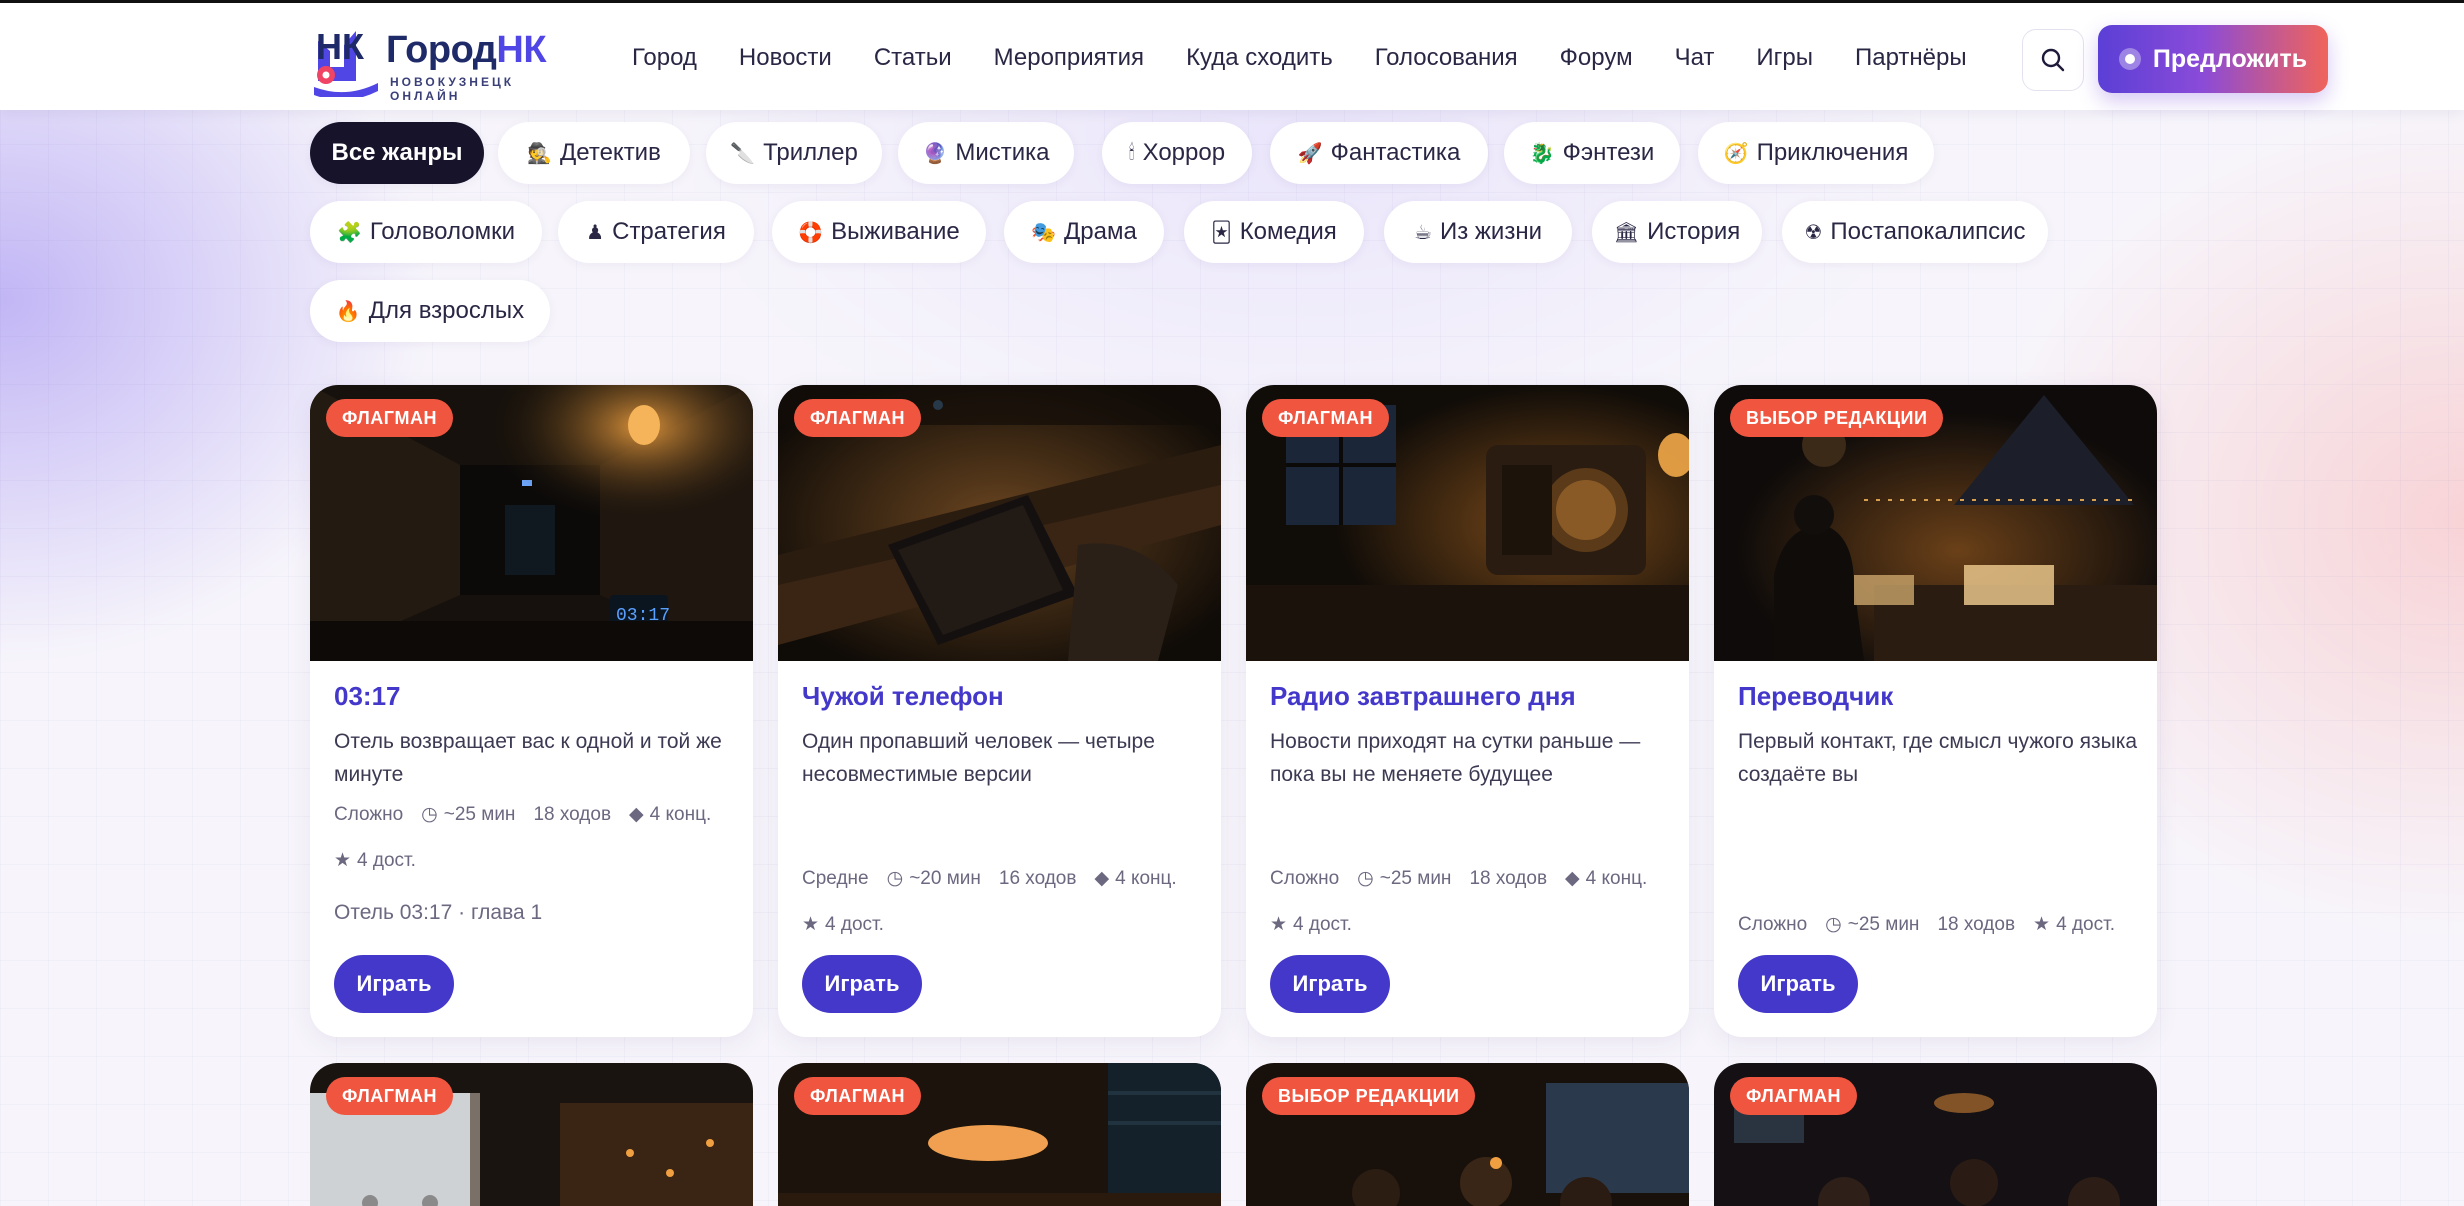  I want to click on museum-icon: 🏛, so click(1626, 232).